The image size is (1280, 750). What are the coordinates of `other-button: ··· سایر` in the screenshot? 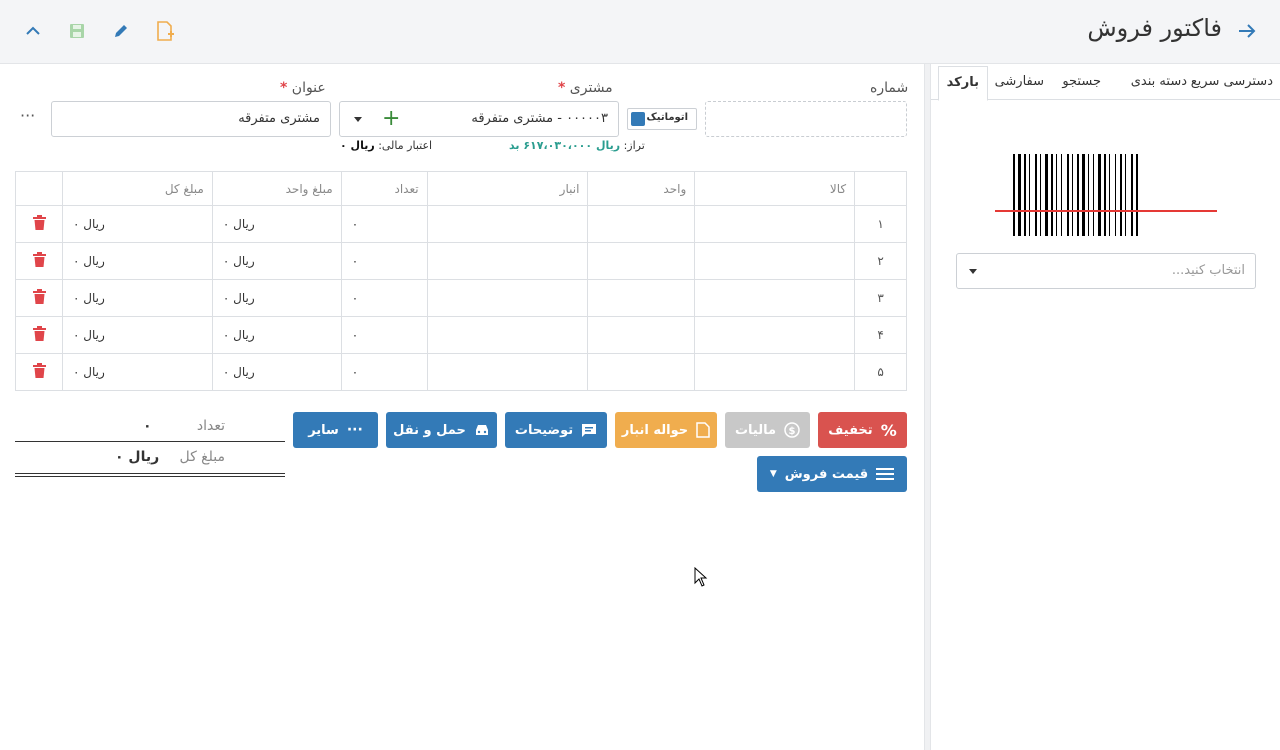 It's located at (335, 430).